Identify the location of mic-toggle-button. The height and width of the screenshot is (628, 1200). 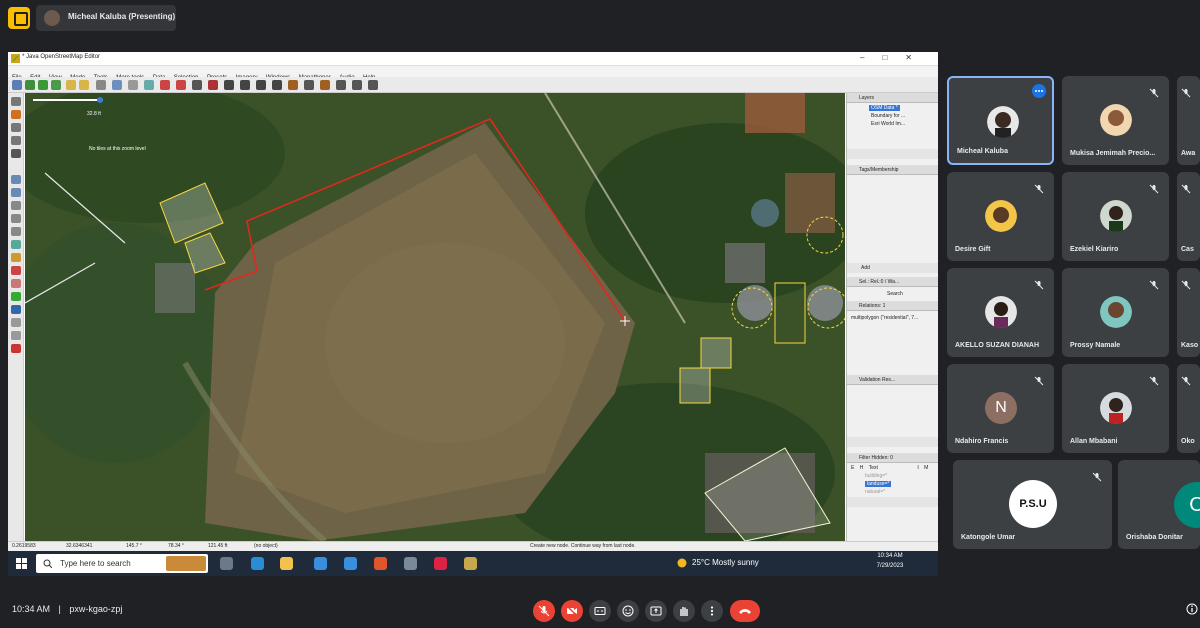
(544, 611).